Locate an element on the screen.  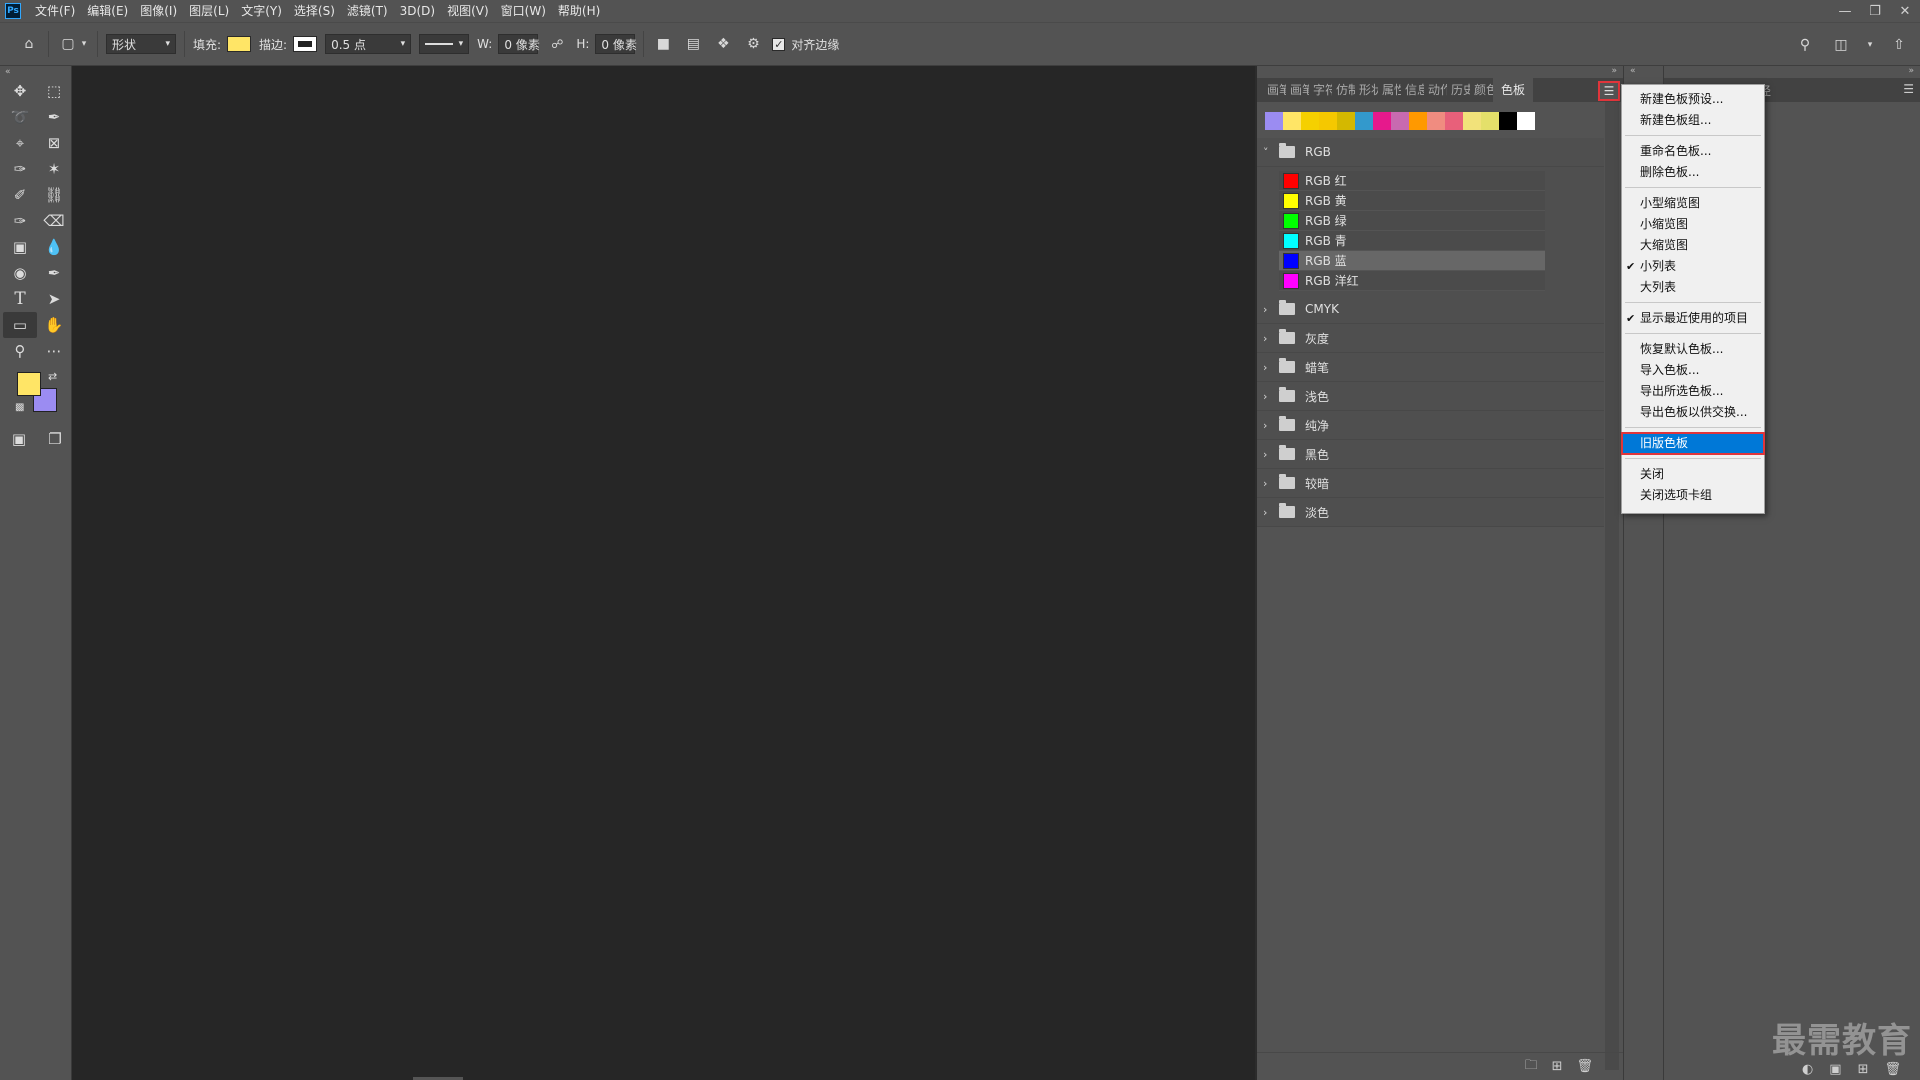
panel-tab: 历史 is located at coordinates (1458, 90).